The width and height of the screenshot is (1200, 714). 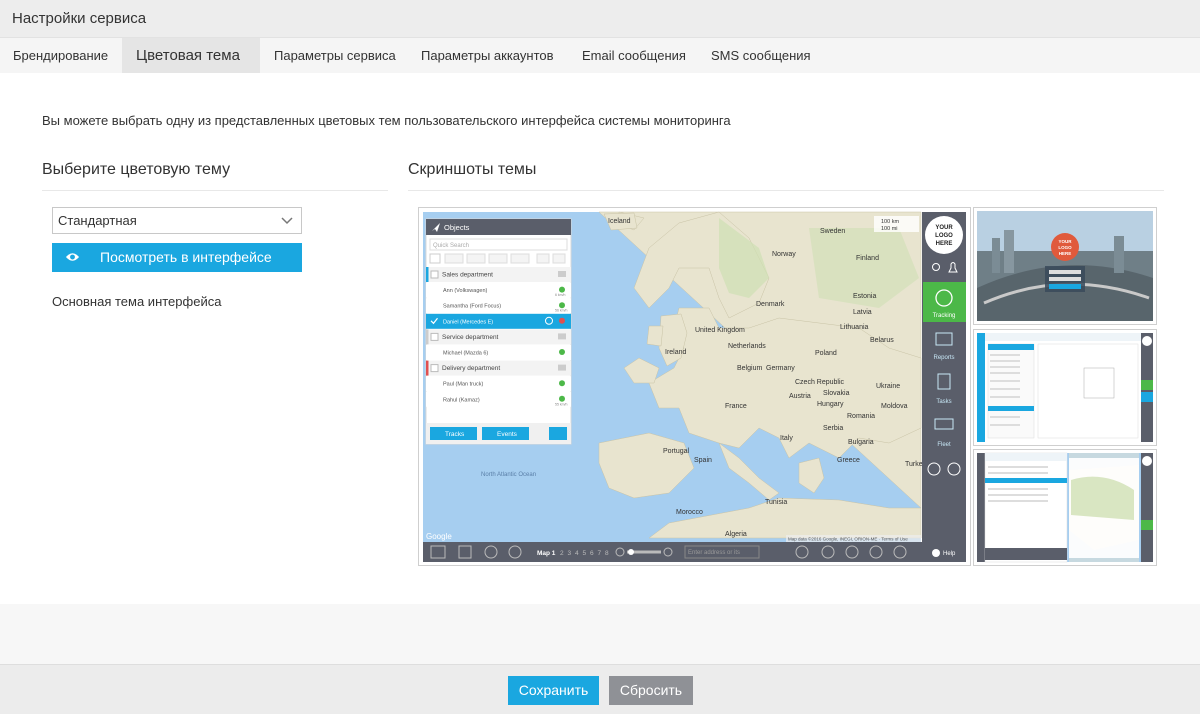 What do you see at coordinates (1065, 241) in the screenshot?
I see `thumb-logo-line: YOUR` at bounding box center [1065, 241].